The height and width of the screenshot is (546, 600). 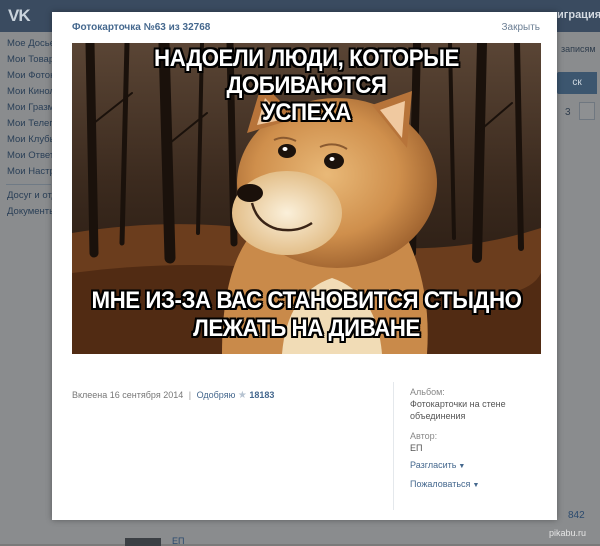 What do you see at coordinates (261, 395) in the screenshot?
I see `likes-count: 18183` at bounding box center [261, 395].